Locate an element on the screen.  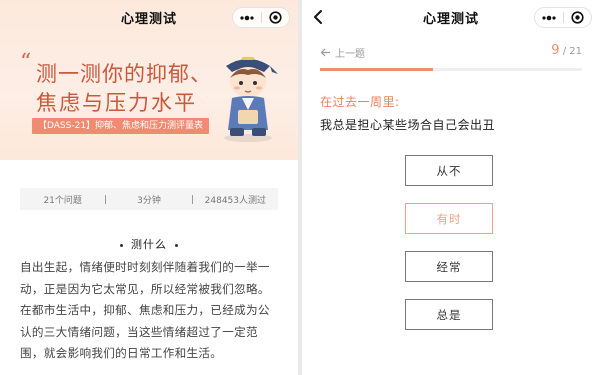
quote-mark: “ is located at coordinates (26, 62).